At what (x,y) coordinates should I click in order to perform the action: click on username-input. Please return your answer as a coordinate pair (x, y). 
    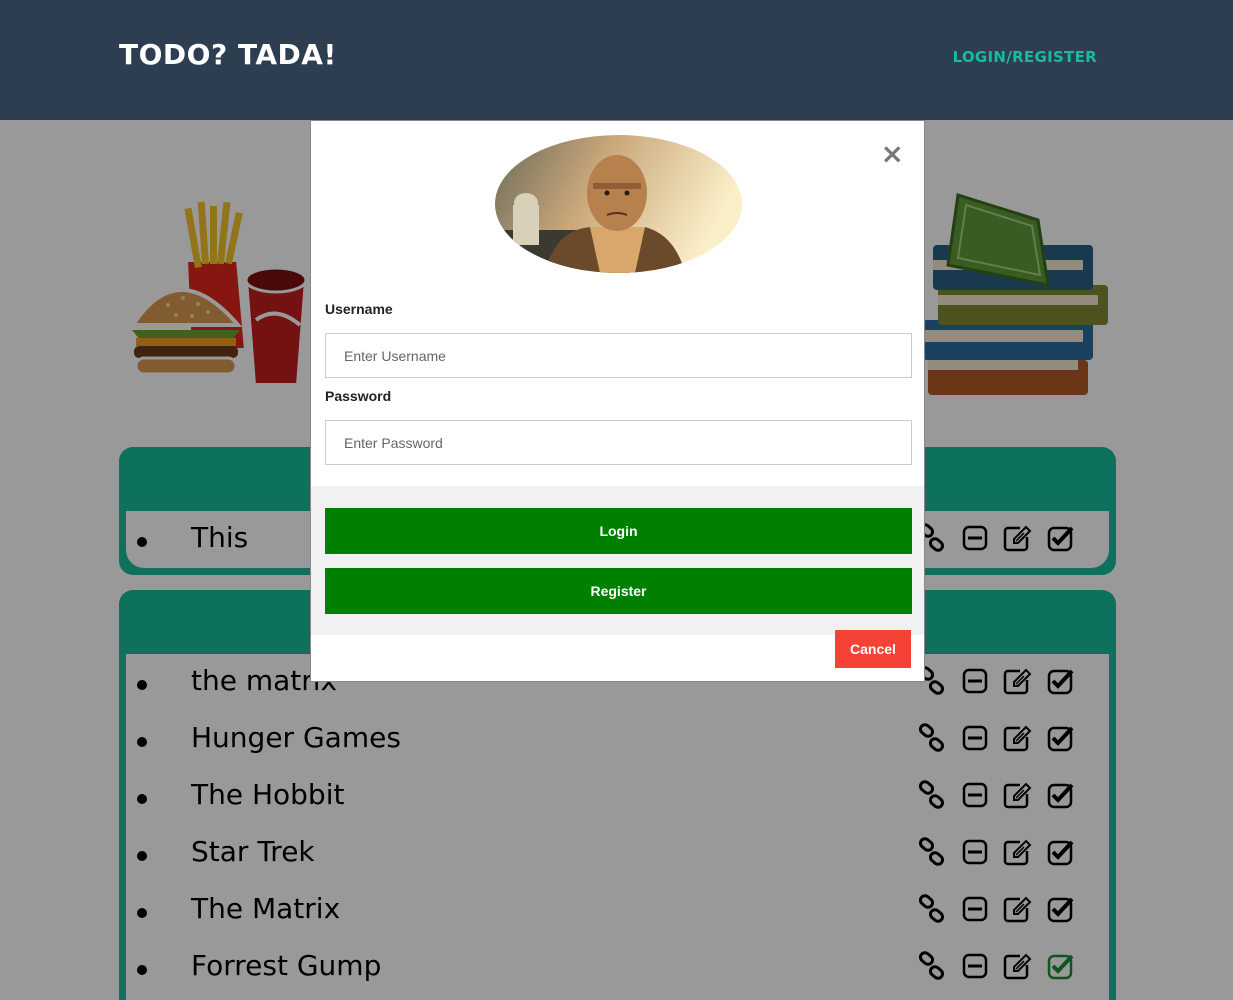
    Looking at the image, I should click on (618, 355).